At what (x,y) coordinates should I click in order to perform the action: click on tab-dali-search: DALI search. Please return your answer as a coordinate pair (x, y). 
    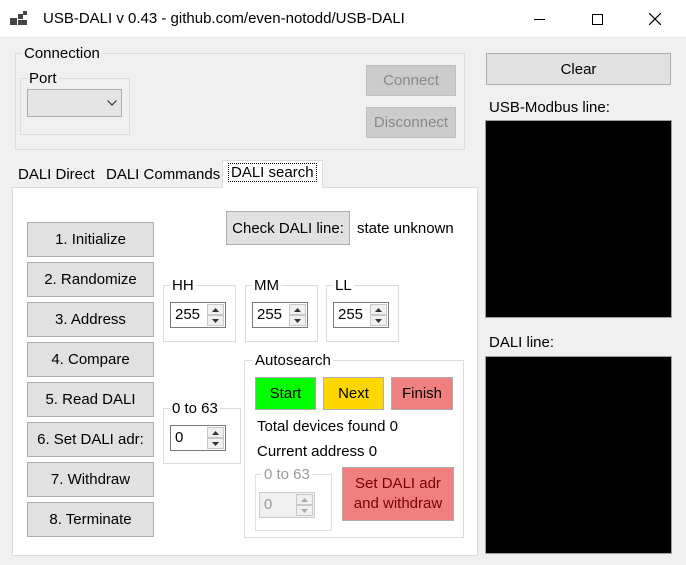
    Looking at the image, I should click on (272, 174).